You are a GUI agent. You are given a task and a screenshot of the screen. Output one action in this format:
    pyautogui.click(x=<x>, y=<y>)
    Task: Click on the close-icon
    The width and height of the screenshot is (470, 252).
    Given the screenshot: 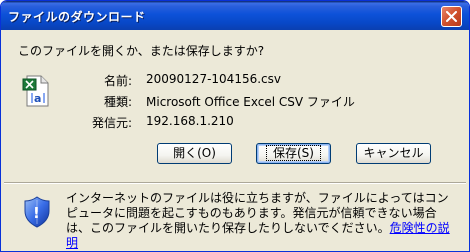 What is the action you would take?
    pyautogui.click(x=451, y=16)
    